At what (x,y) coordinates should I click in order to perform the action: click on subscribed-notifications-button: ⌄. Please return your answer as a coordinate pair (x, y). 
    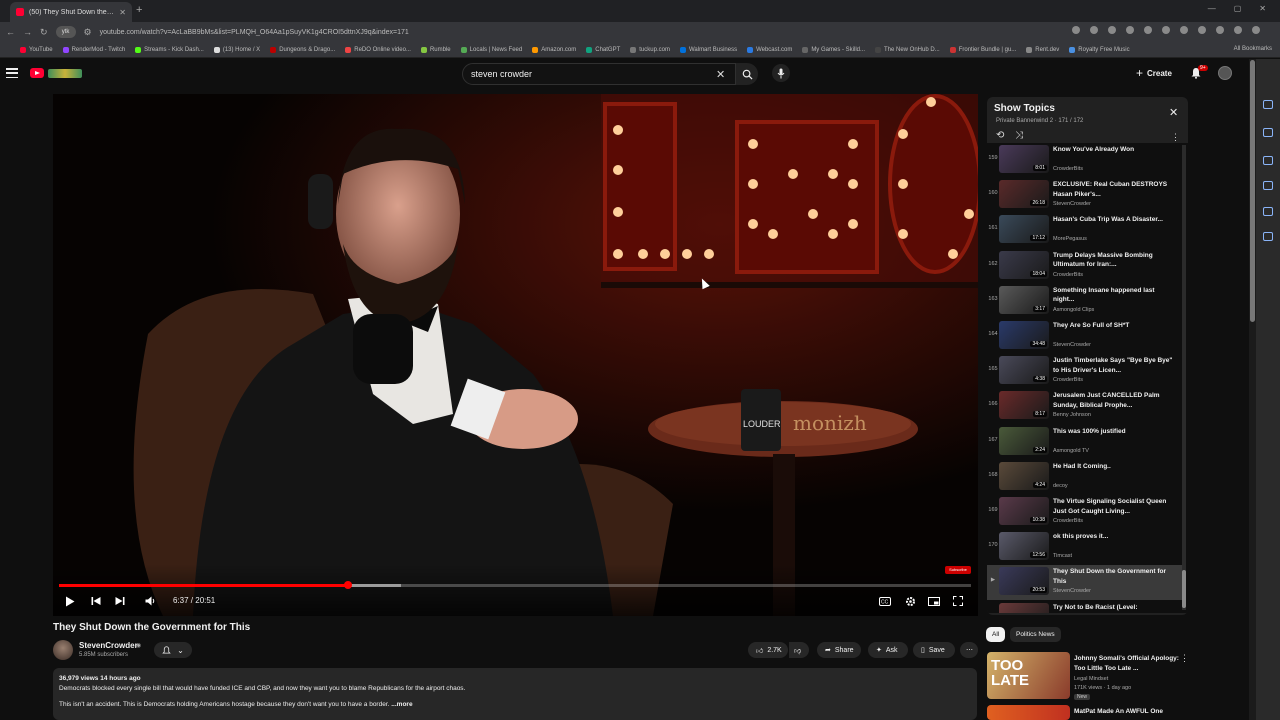
    Looking at the image, I should click on (173, 650).